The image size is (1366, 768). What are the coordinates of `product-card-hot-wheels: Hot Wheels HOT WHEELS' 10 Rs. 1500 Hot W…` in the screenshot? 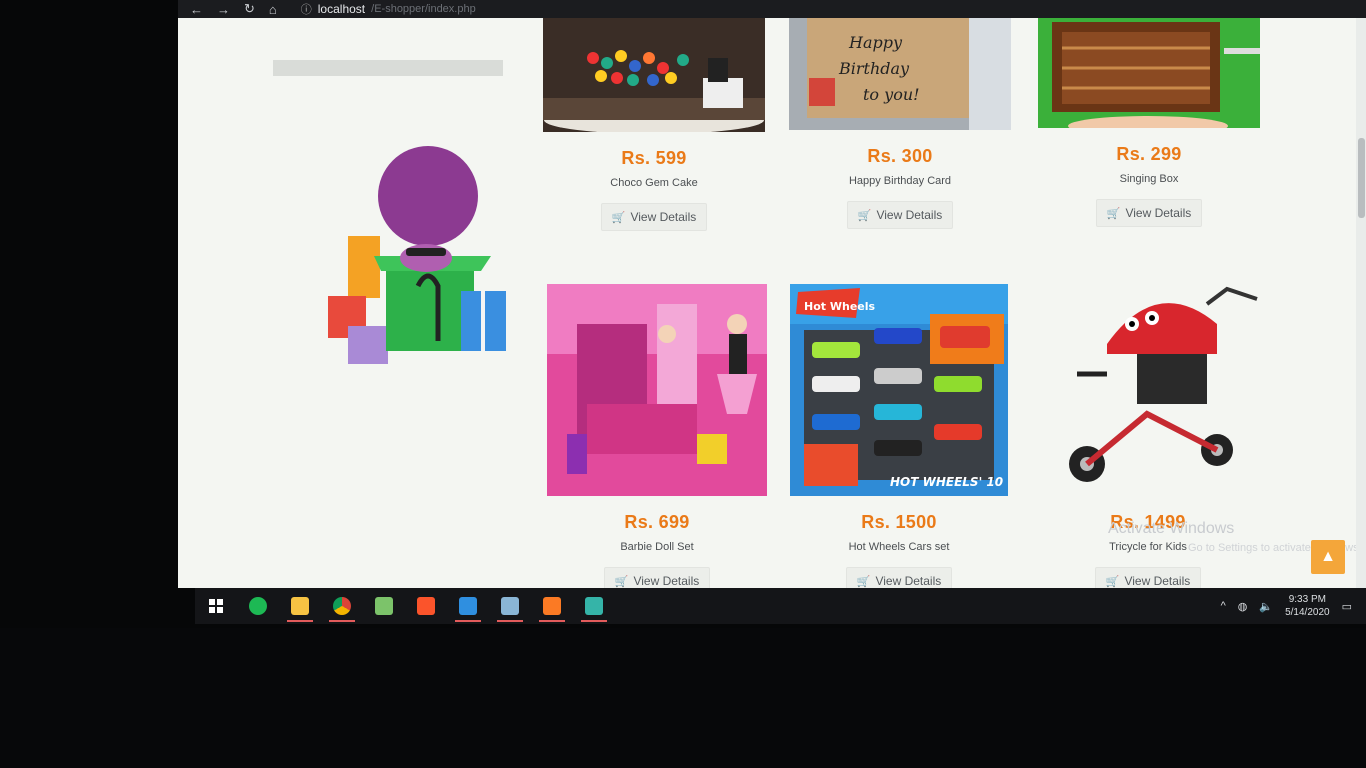 It's located at (899, 436).